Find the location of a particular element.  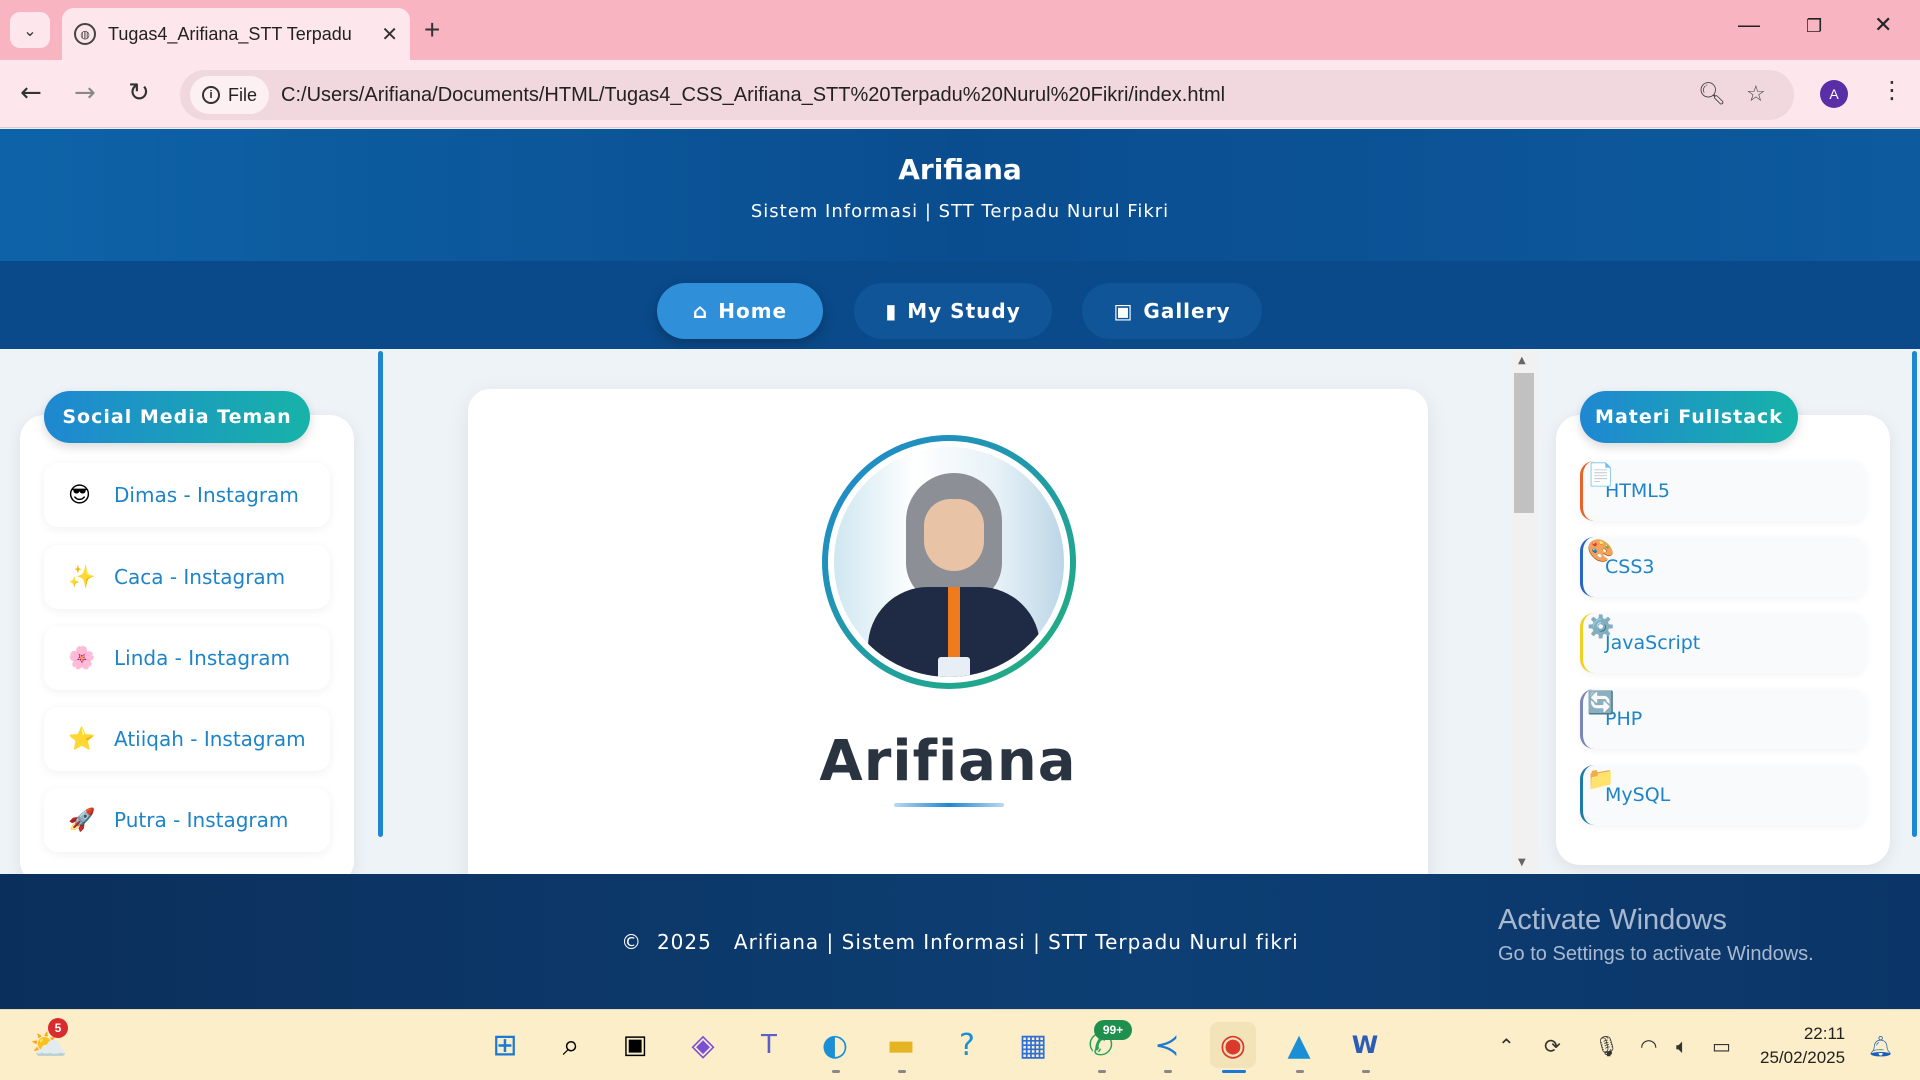

zoom-icon: 🔍︎ is located at coordinates (1712, 94).